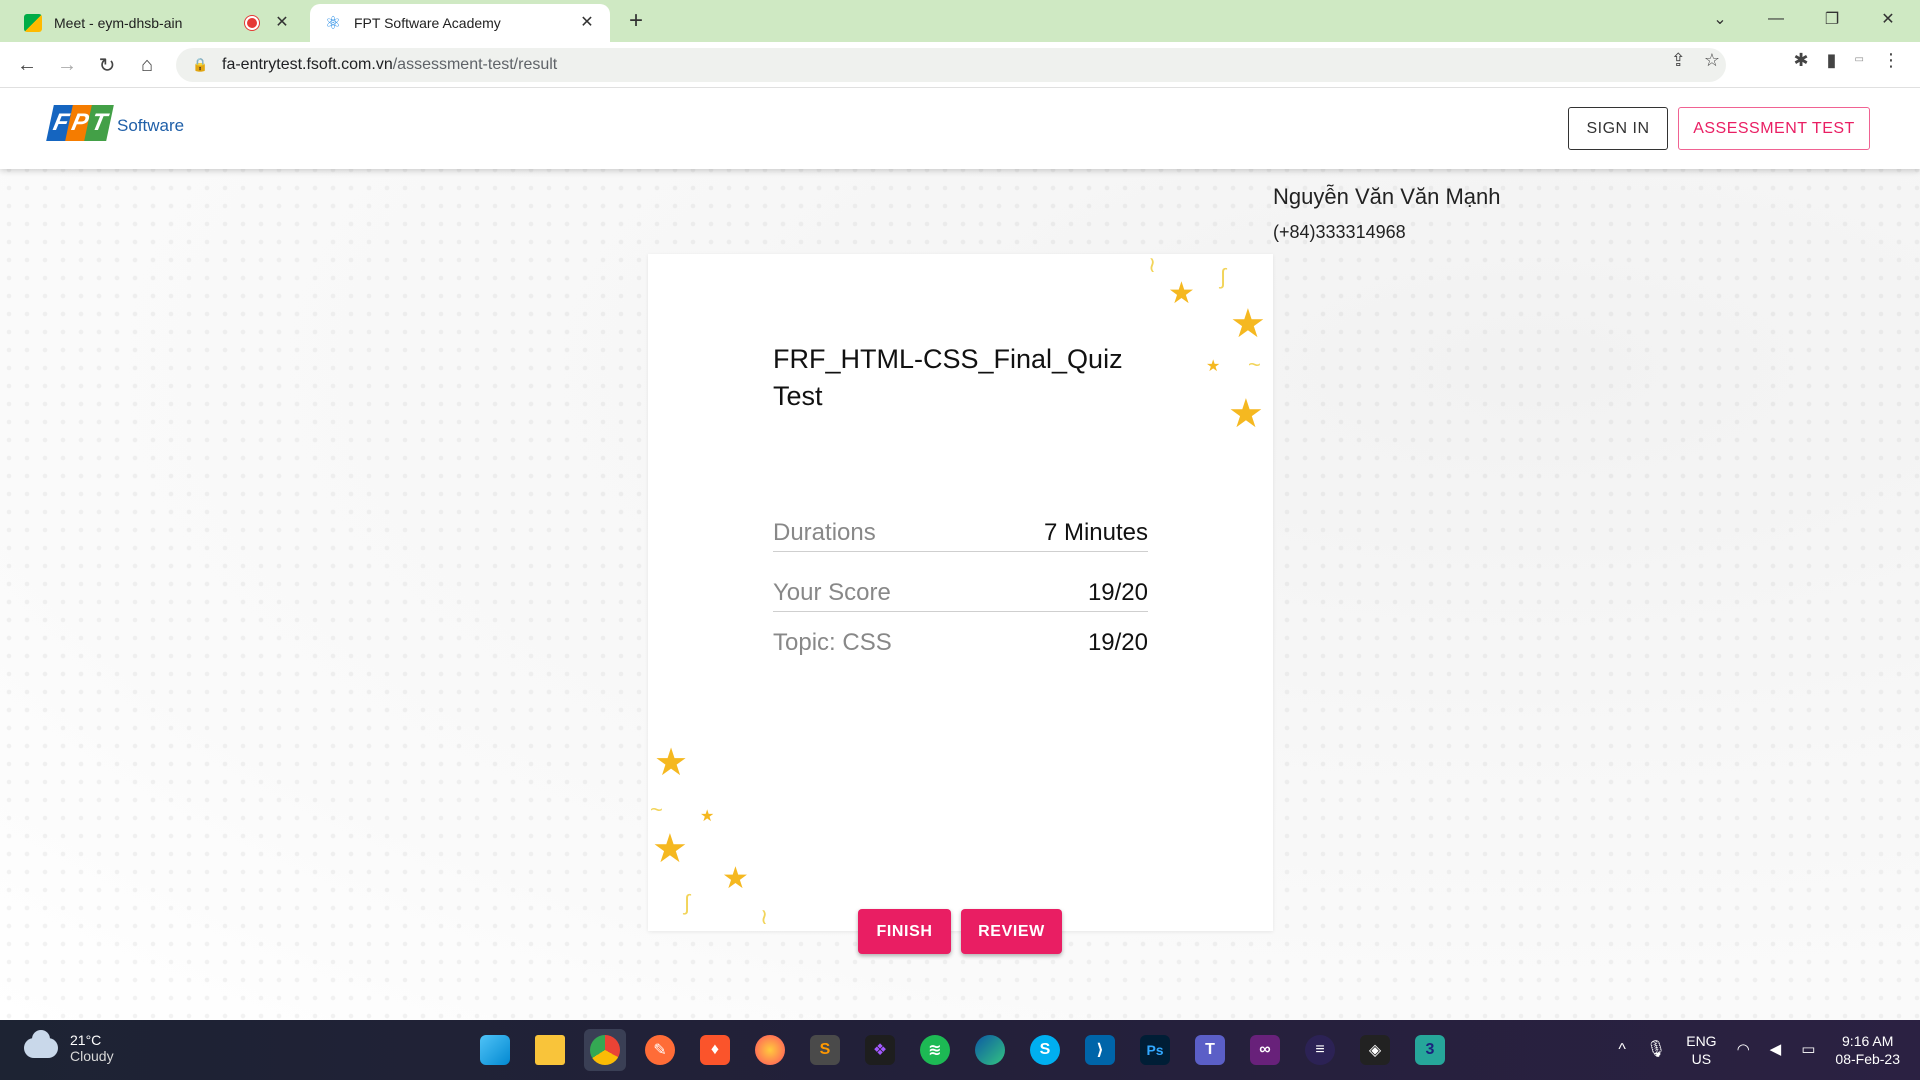 This screenshot has width=1920, height=1080. What do you see at coordinates (1774, 128) in the screenshot?
I see `assessment-test-button: ASSESSMENT TEST` at bounding box center [1774, 128].